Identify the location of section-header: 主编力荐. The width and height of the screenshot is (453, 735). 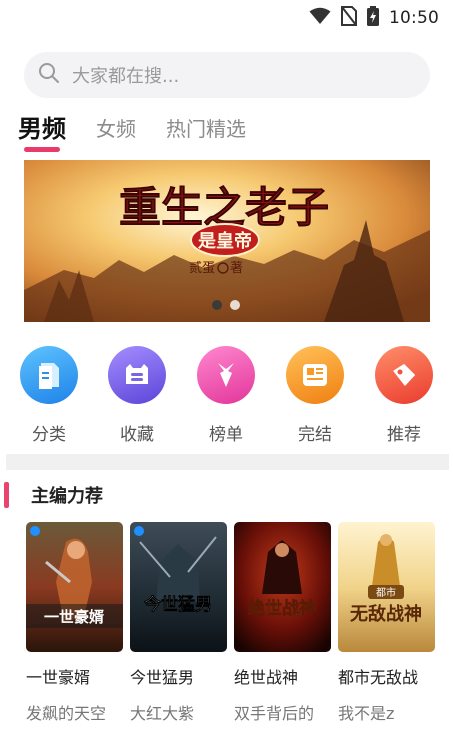
(53, 495).